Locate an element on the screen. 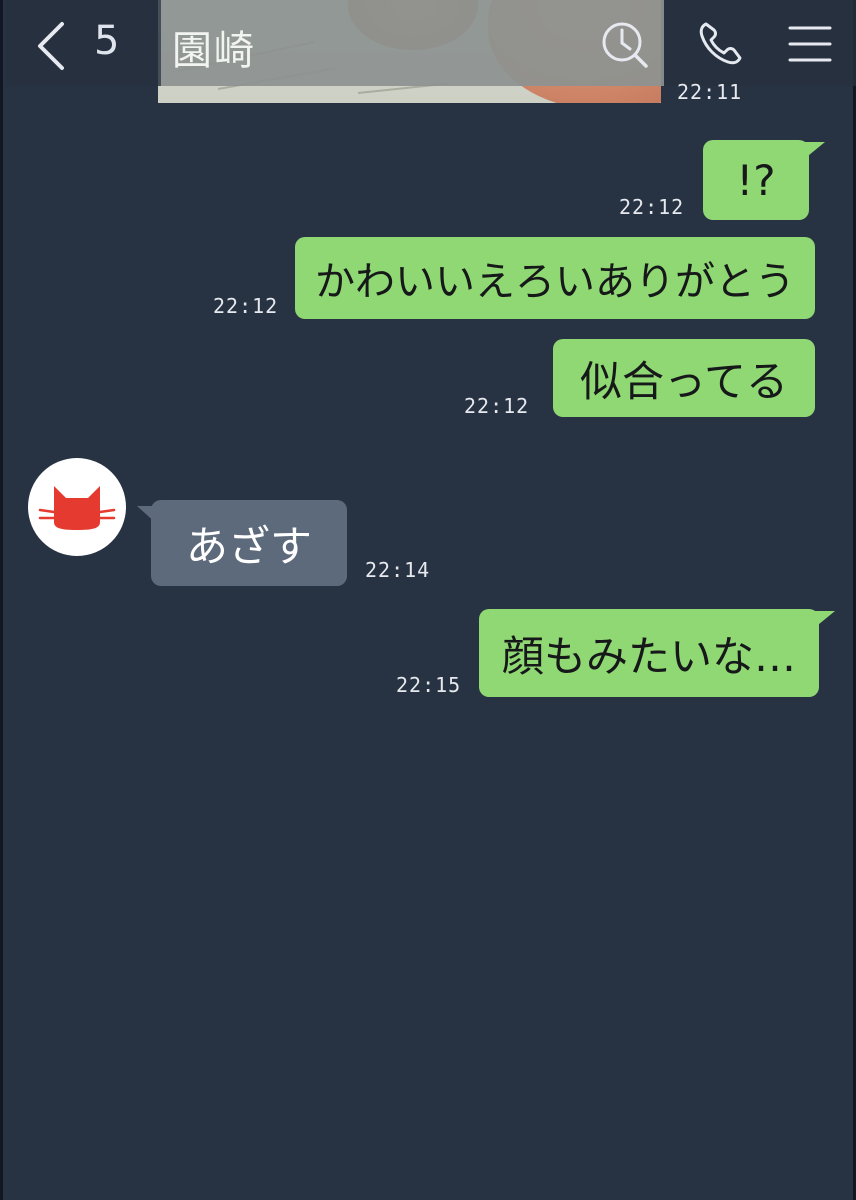  message-text: 似合ってる is located at coordinates (684, 381).